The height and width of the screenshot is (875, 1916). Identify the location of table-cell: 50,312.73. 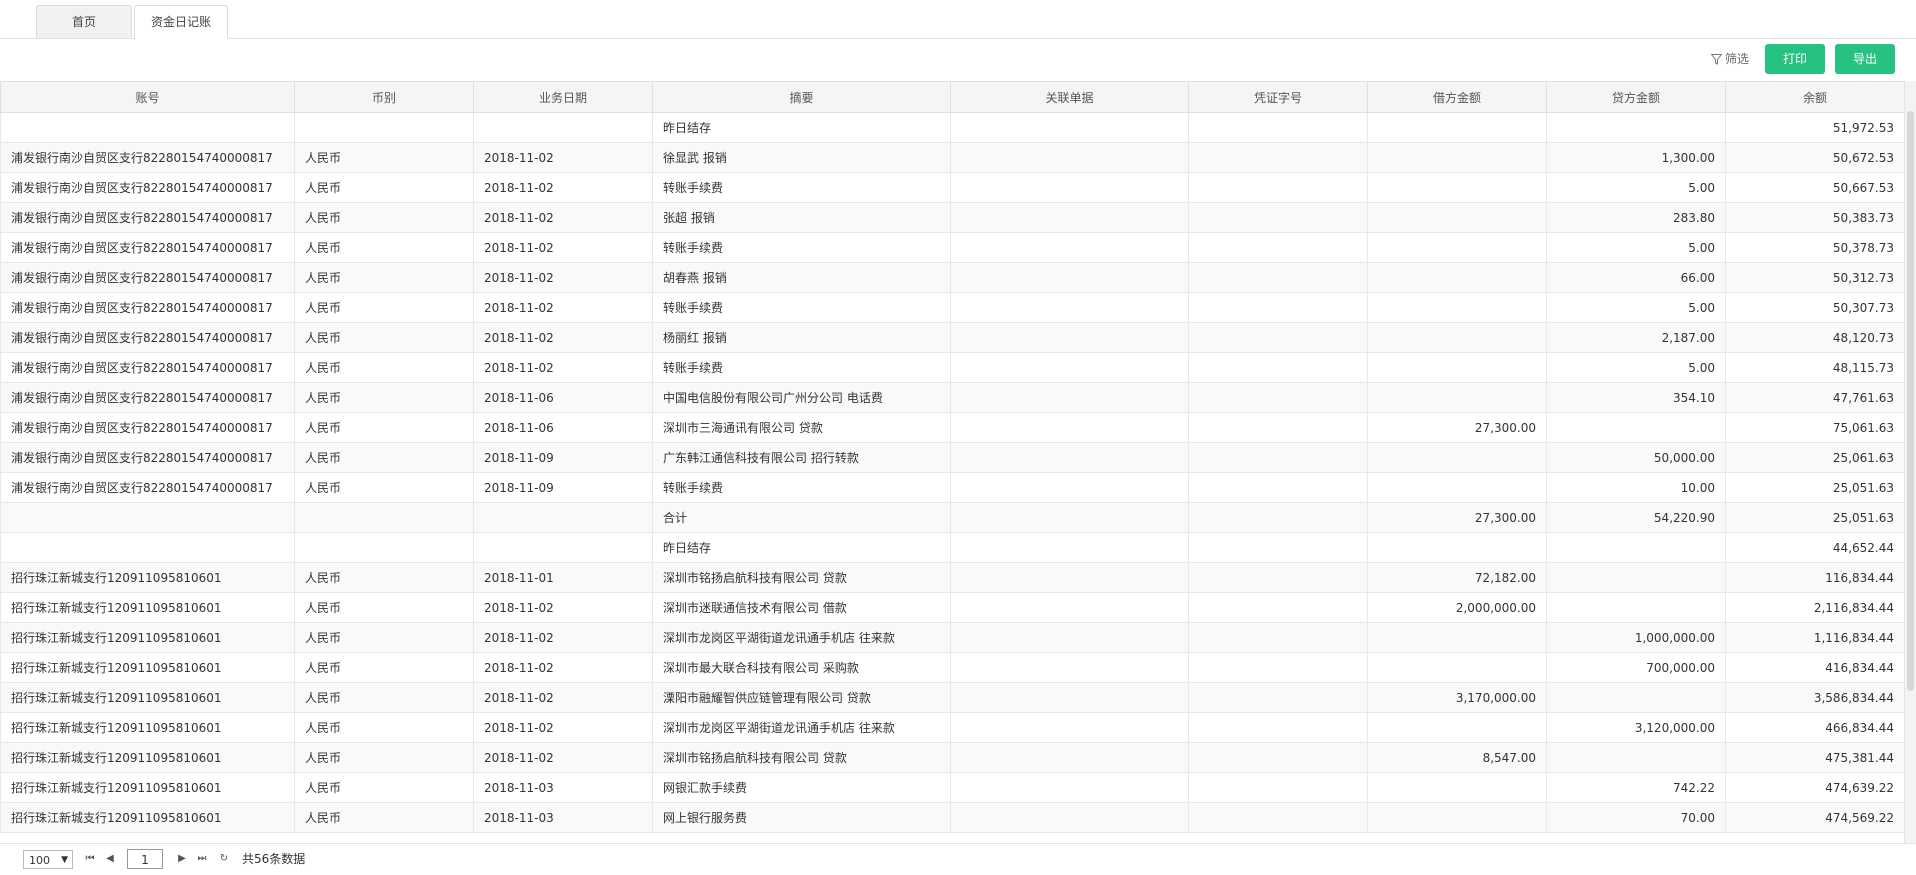
(1814, 277).